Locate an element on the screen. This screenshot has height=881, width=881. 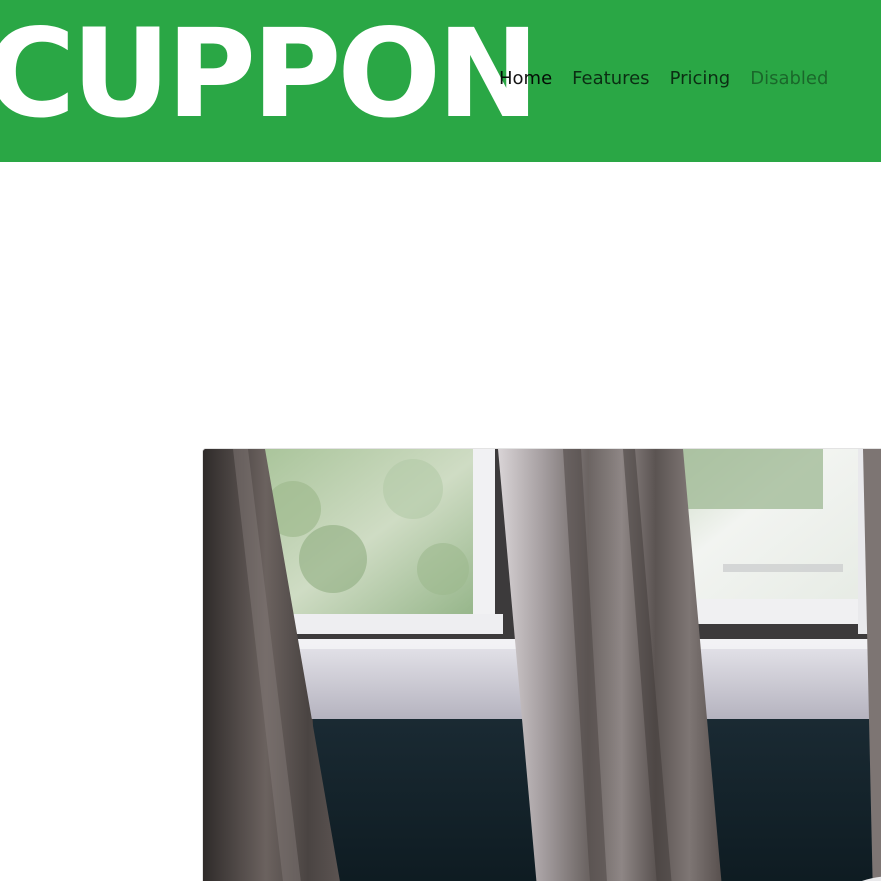
nav-links: Home Features Pricing Disabled is located at coordinates (663, 79).